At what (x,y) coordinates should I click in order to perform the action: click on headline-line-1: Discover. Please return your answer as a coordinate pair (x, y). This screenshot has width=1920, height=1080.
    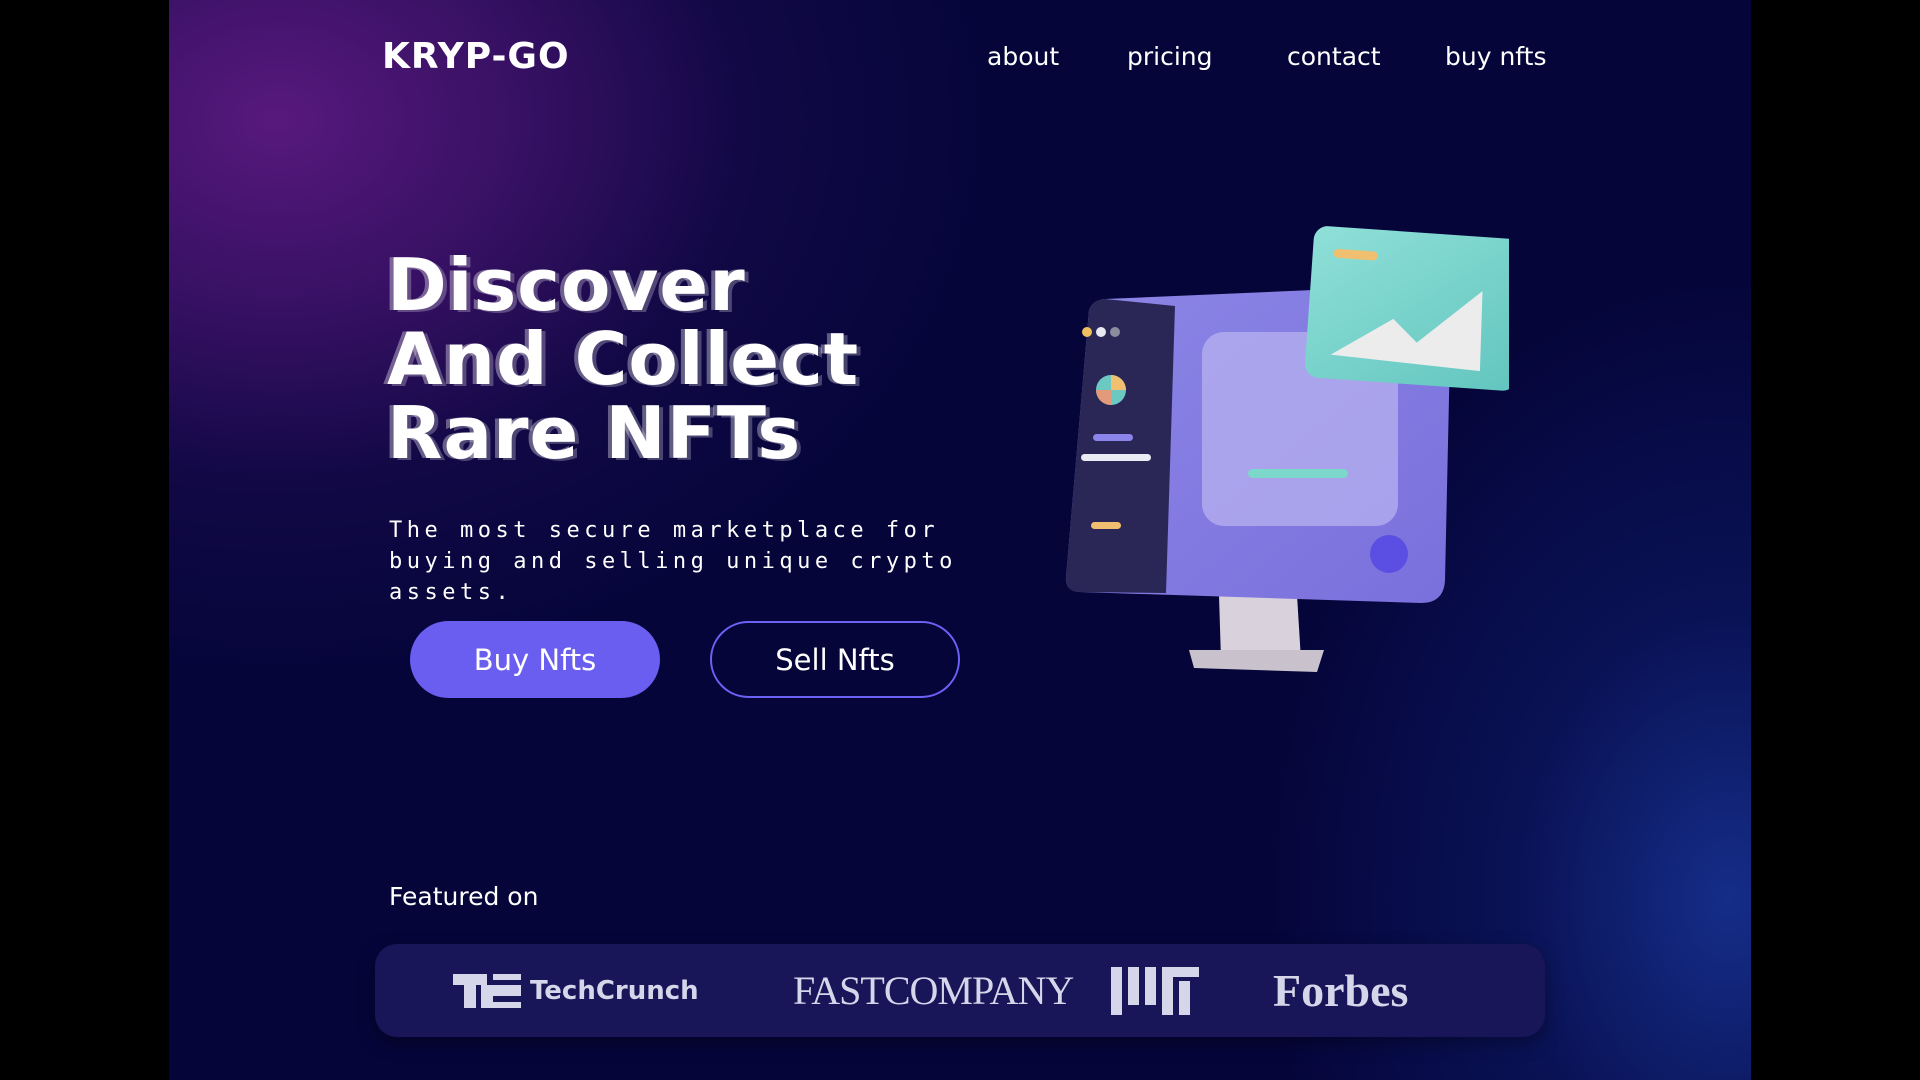
    Looking at the image, I should click on (566, 285).